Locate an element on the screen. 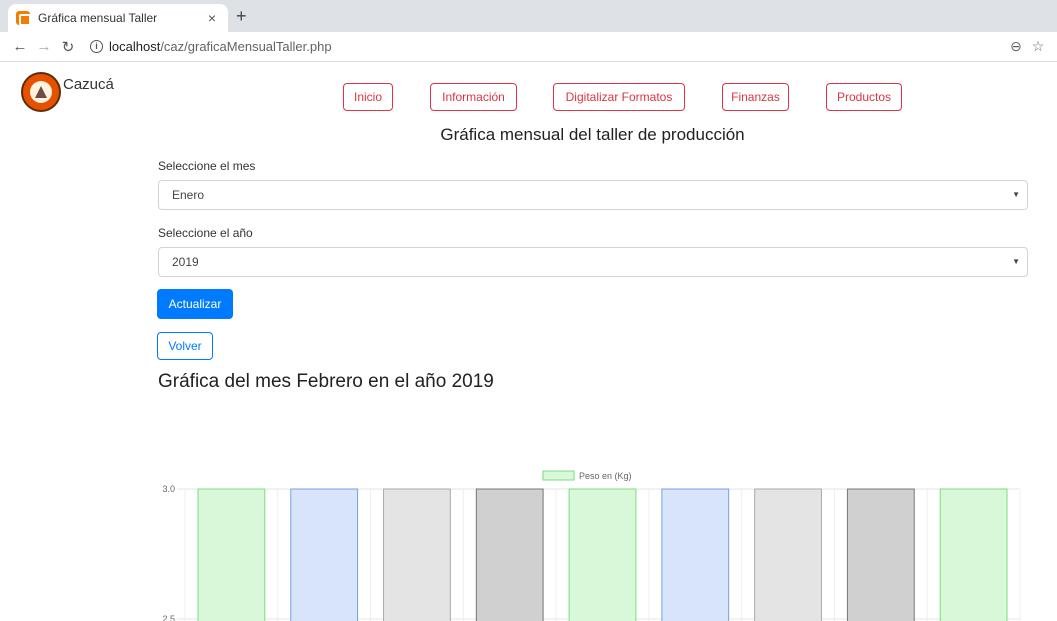 The height and width of the screenshot is (621, 1057). legend-swatch is located at coordinates (558, 475).